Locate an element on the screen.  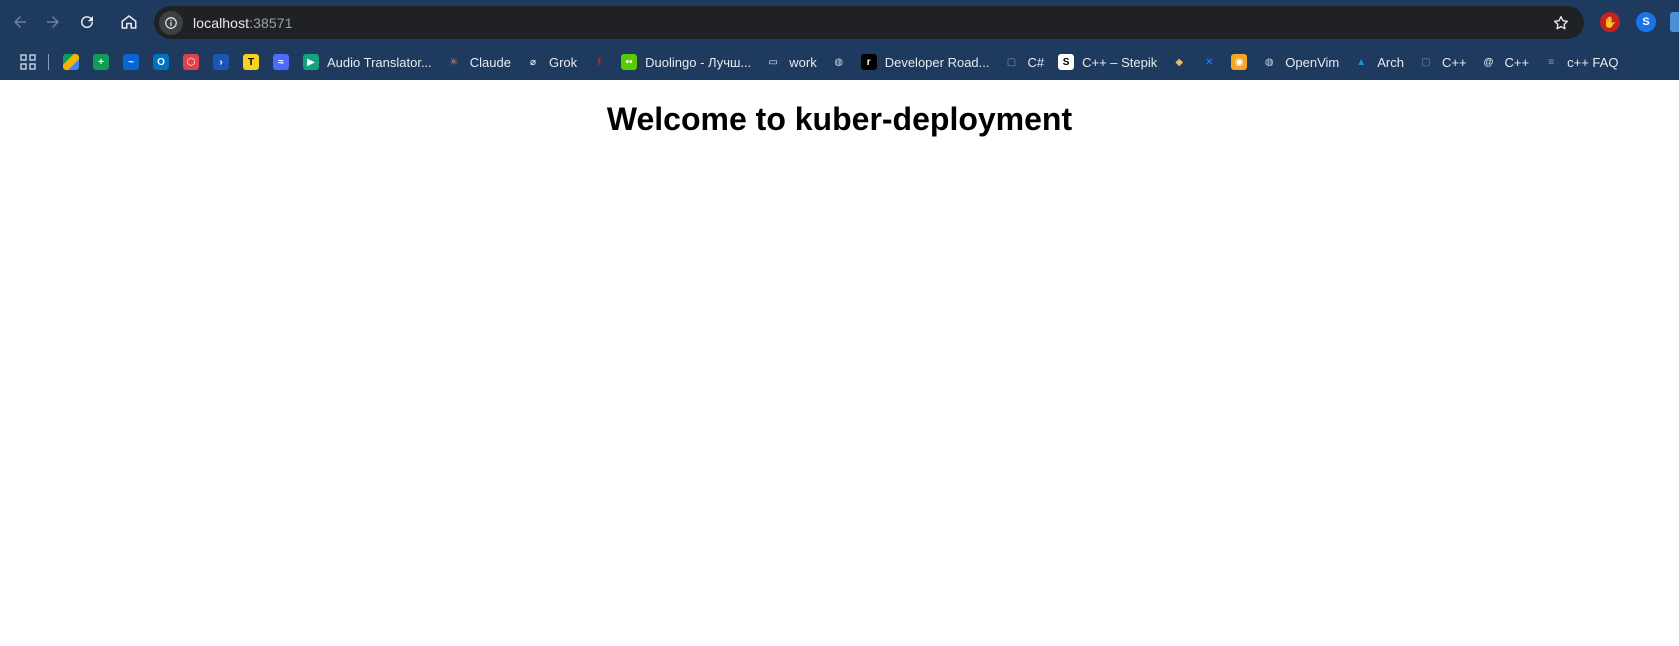
bookmark-label: work is located at coordinates (803, 62).